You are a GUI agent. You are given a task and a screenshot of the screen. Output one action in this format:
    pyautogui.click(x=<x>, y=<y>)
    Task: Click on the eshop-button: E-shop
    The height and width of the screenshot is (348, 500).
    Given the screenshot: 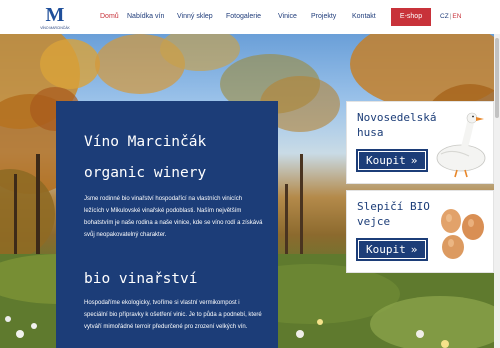 What is the action you would take?
    pyautogui.click(x=411, y=17)
    